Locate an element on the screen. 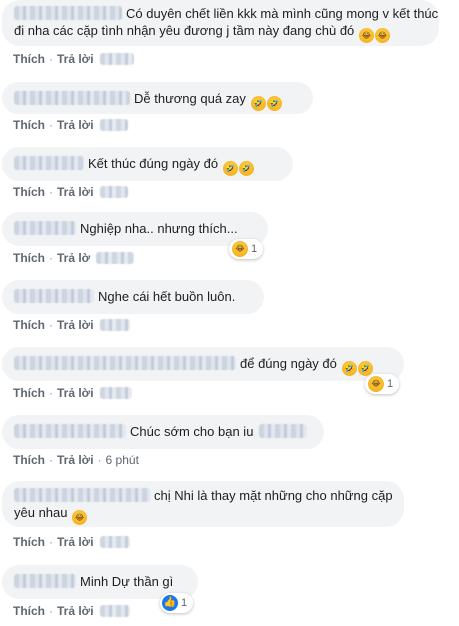 This screenshot has height=626, width=459. reaction-count: 👍 1 is located at coordinates (177, 603).